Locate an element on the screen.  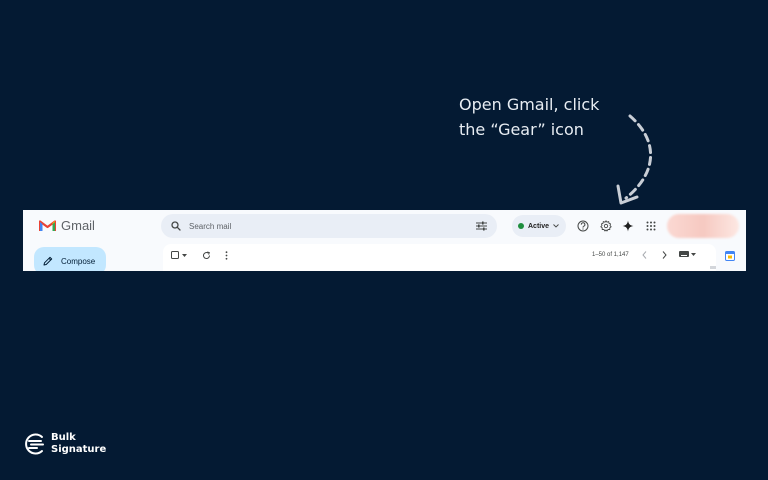
gemini-sparkle-icon is located at coordinates (628, 226).